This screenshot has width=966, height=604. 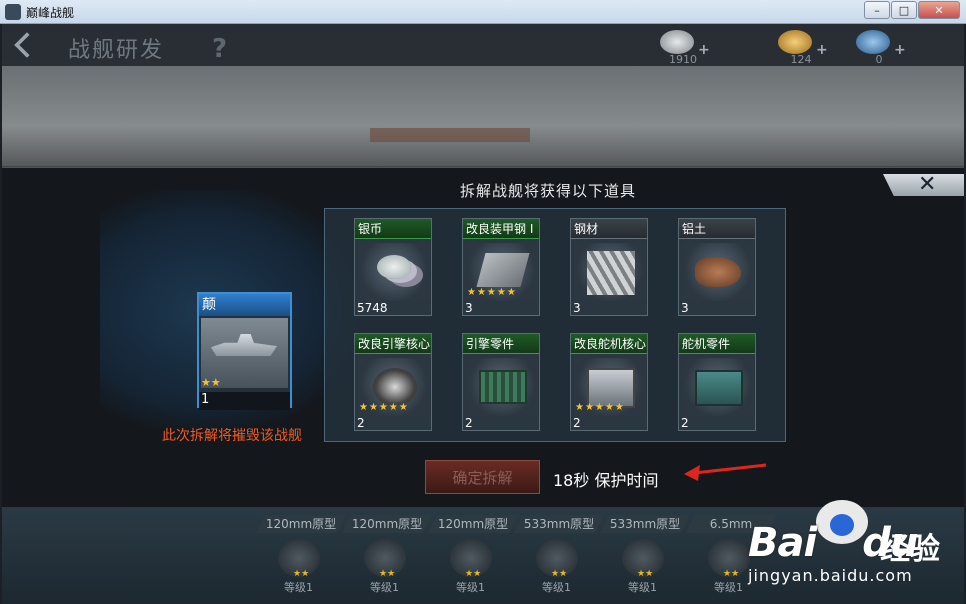 I want to click on window-controls: – □ ✕, so click(x=912, y=10).